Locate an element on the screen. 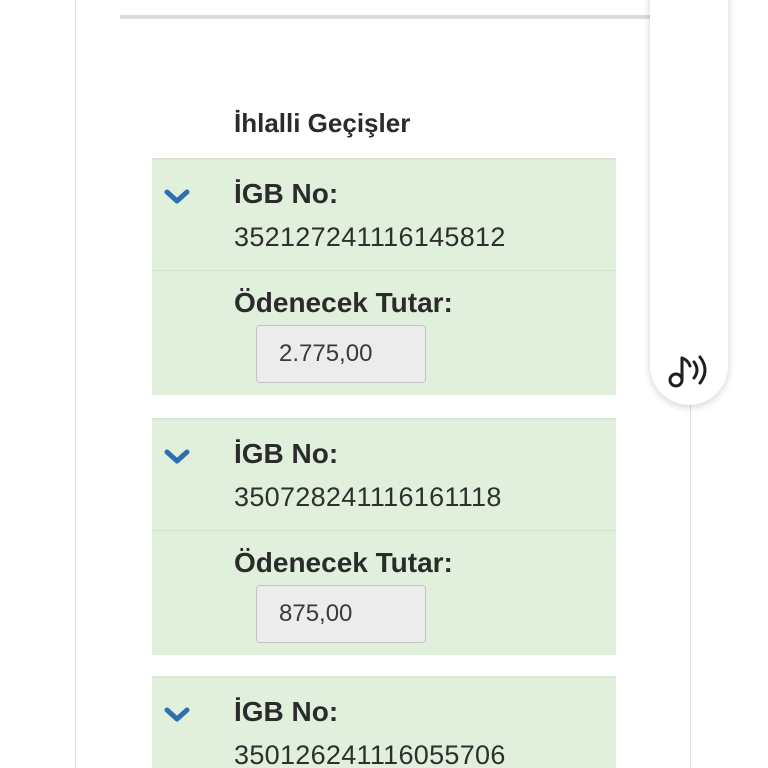 The height and width of the screenshot is (768, 768). igb-number: 350126241116055706 is located at coordinates (370, 754).